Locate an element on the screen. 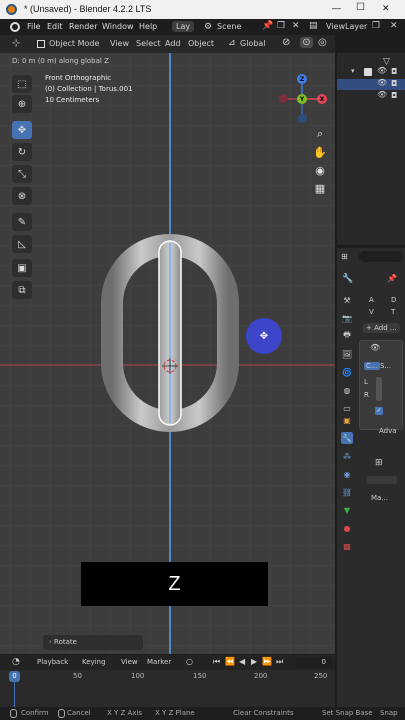 This screenshot has height=720, width=405. last-operator-panel: › Rotate is located at coordinates (93, 642).